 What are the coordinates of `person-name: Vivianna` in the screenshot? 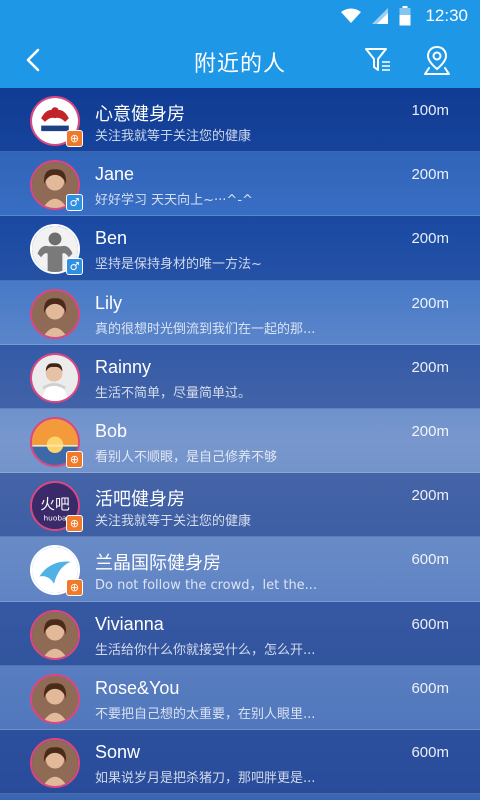 It's located at (129, 623).